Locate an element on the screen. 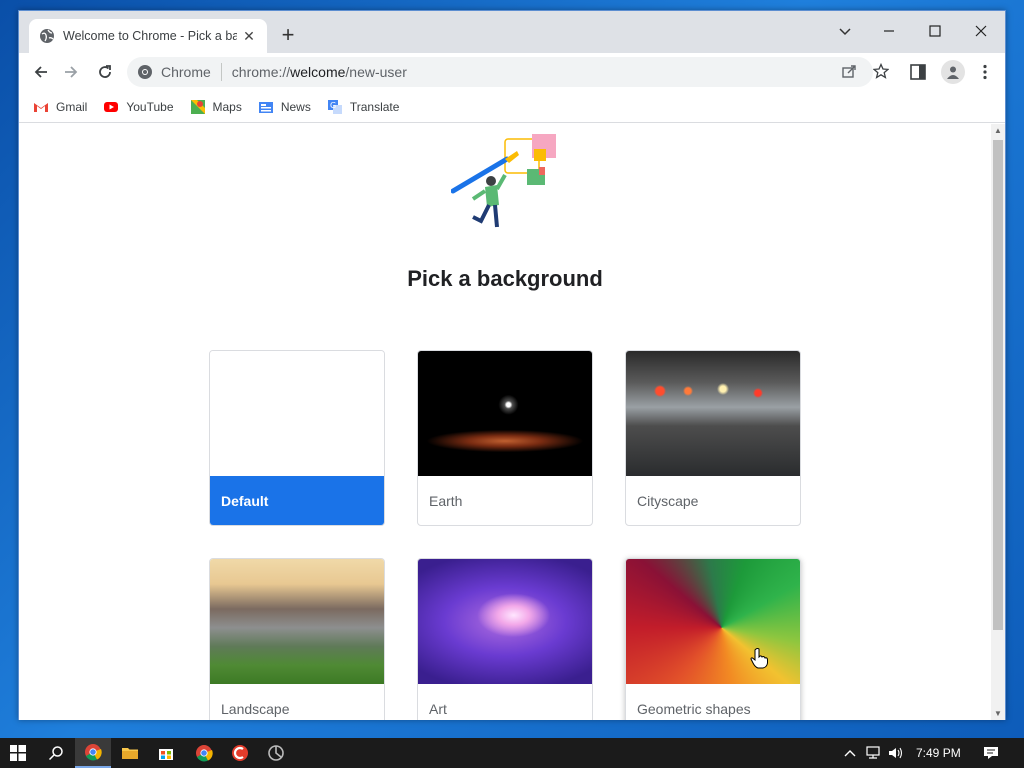  forward-button is located at coordinates (71, 72).